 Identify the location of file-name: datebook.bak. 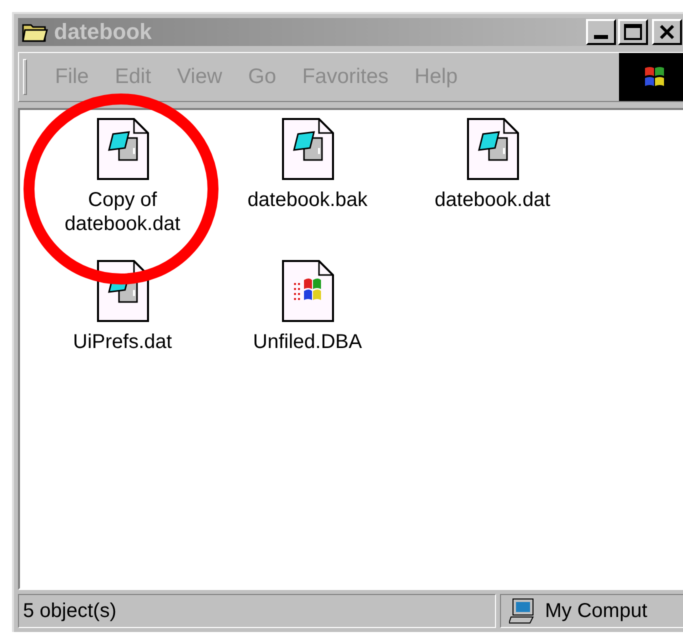
(307, 200).